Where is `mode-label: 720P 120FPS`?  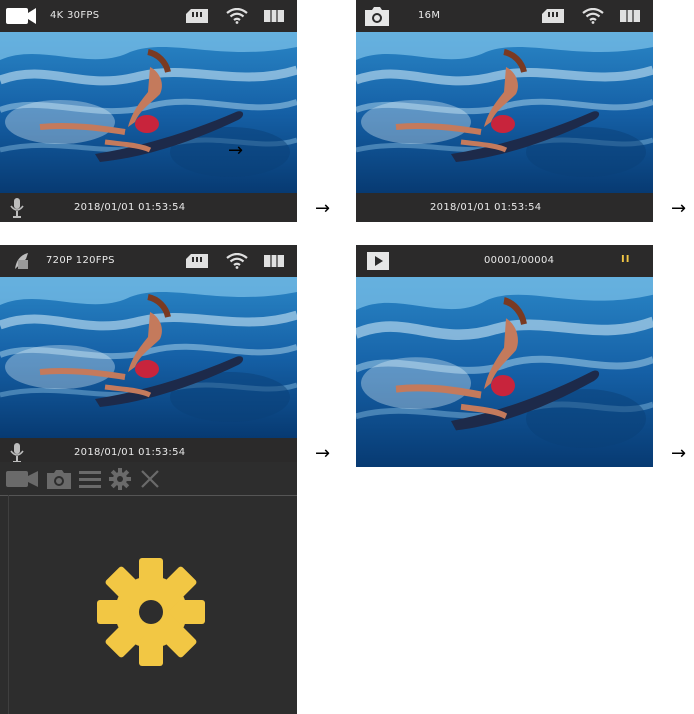 mode-label: 720P 120FPS is located at coordinates (80, 260).